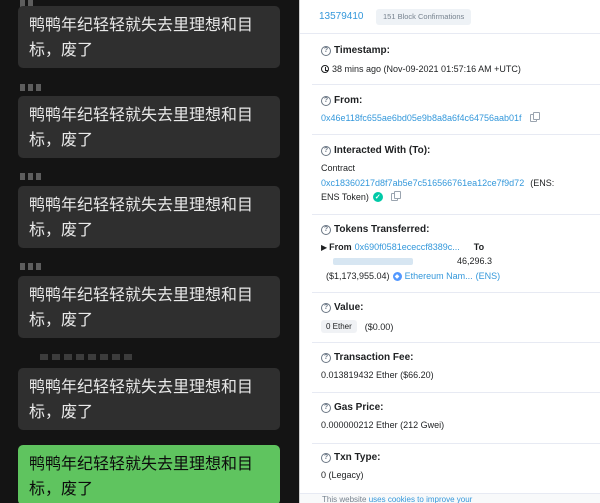 This screenshot has width=600, height=503. I want to click on value-row: 0 Ether ($0.00), so click(357, 326).